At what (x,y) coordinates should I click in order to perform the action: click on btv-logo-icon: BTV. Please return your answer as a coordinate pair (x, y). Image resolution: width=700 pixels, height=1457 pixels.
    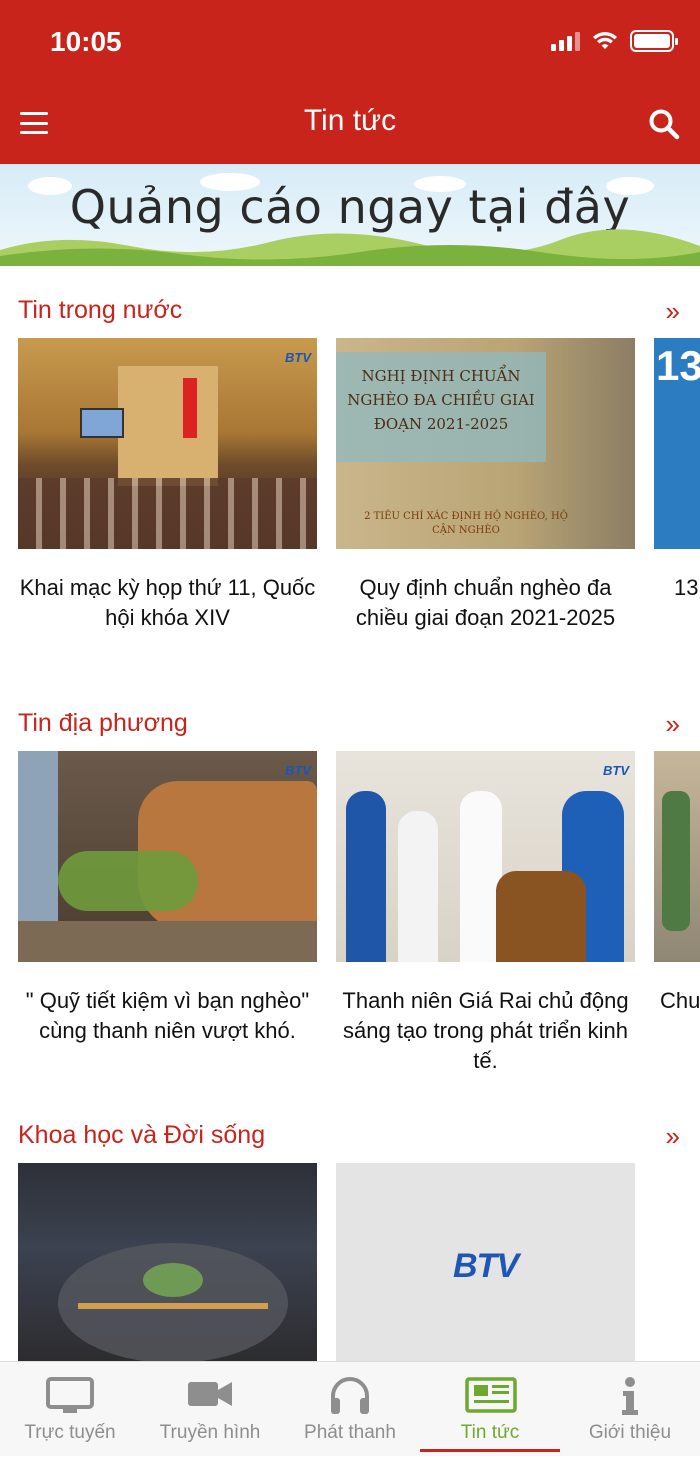
    Looking at the image, I should click on (486, 1266).